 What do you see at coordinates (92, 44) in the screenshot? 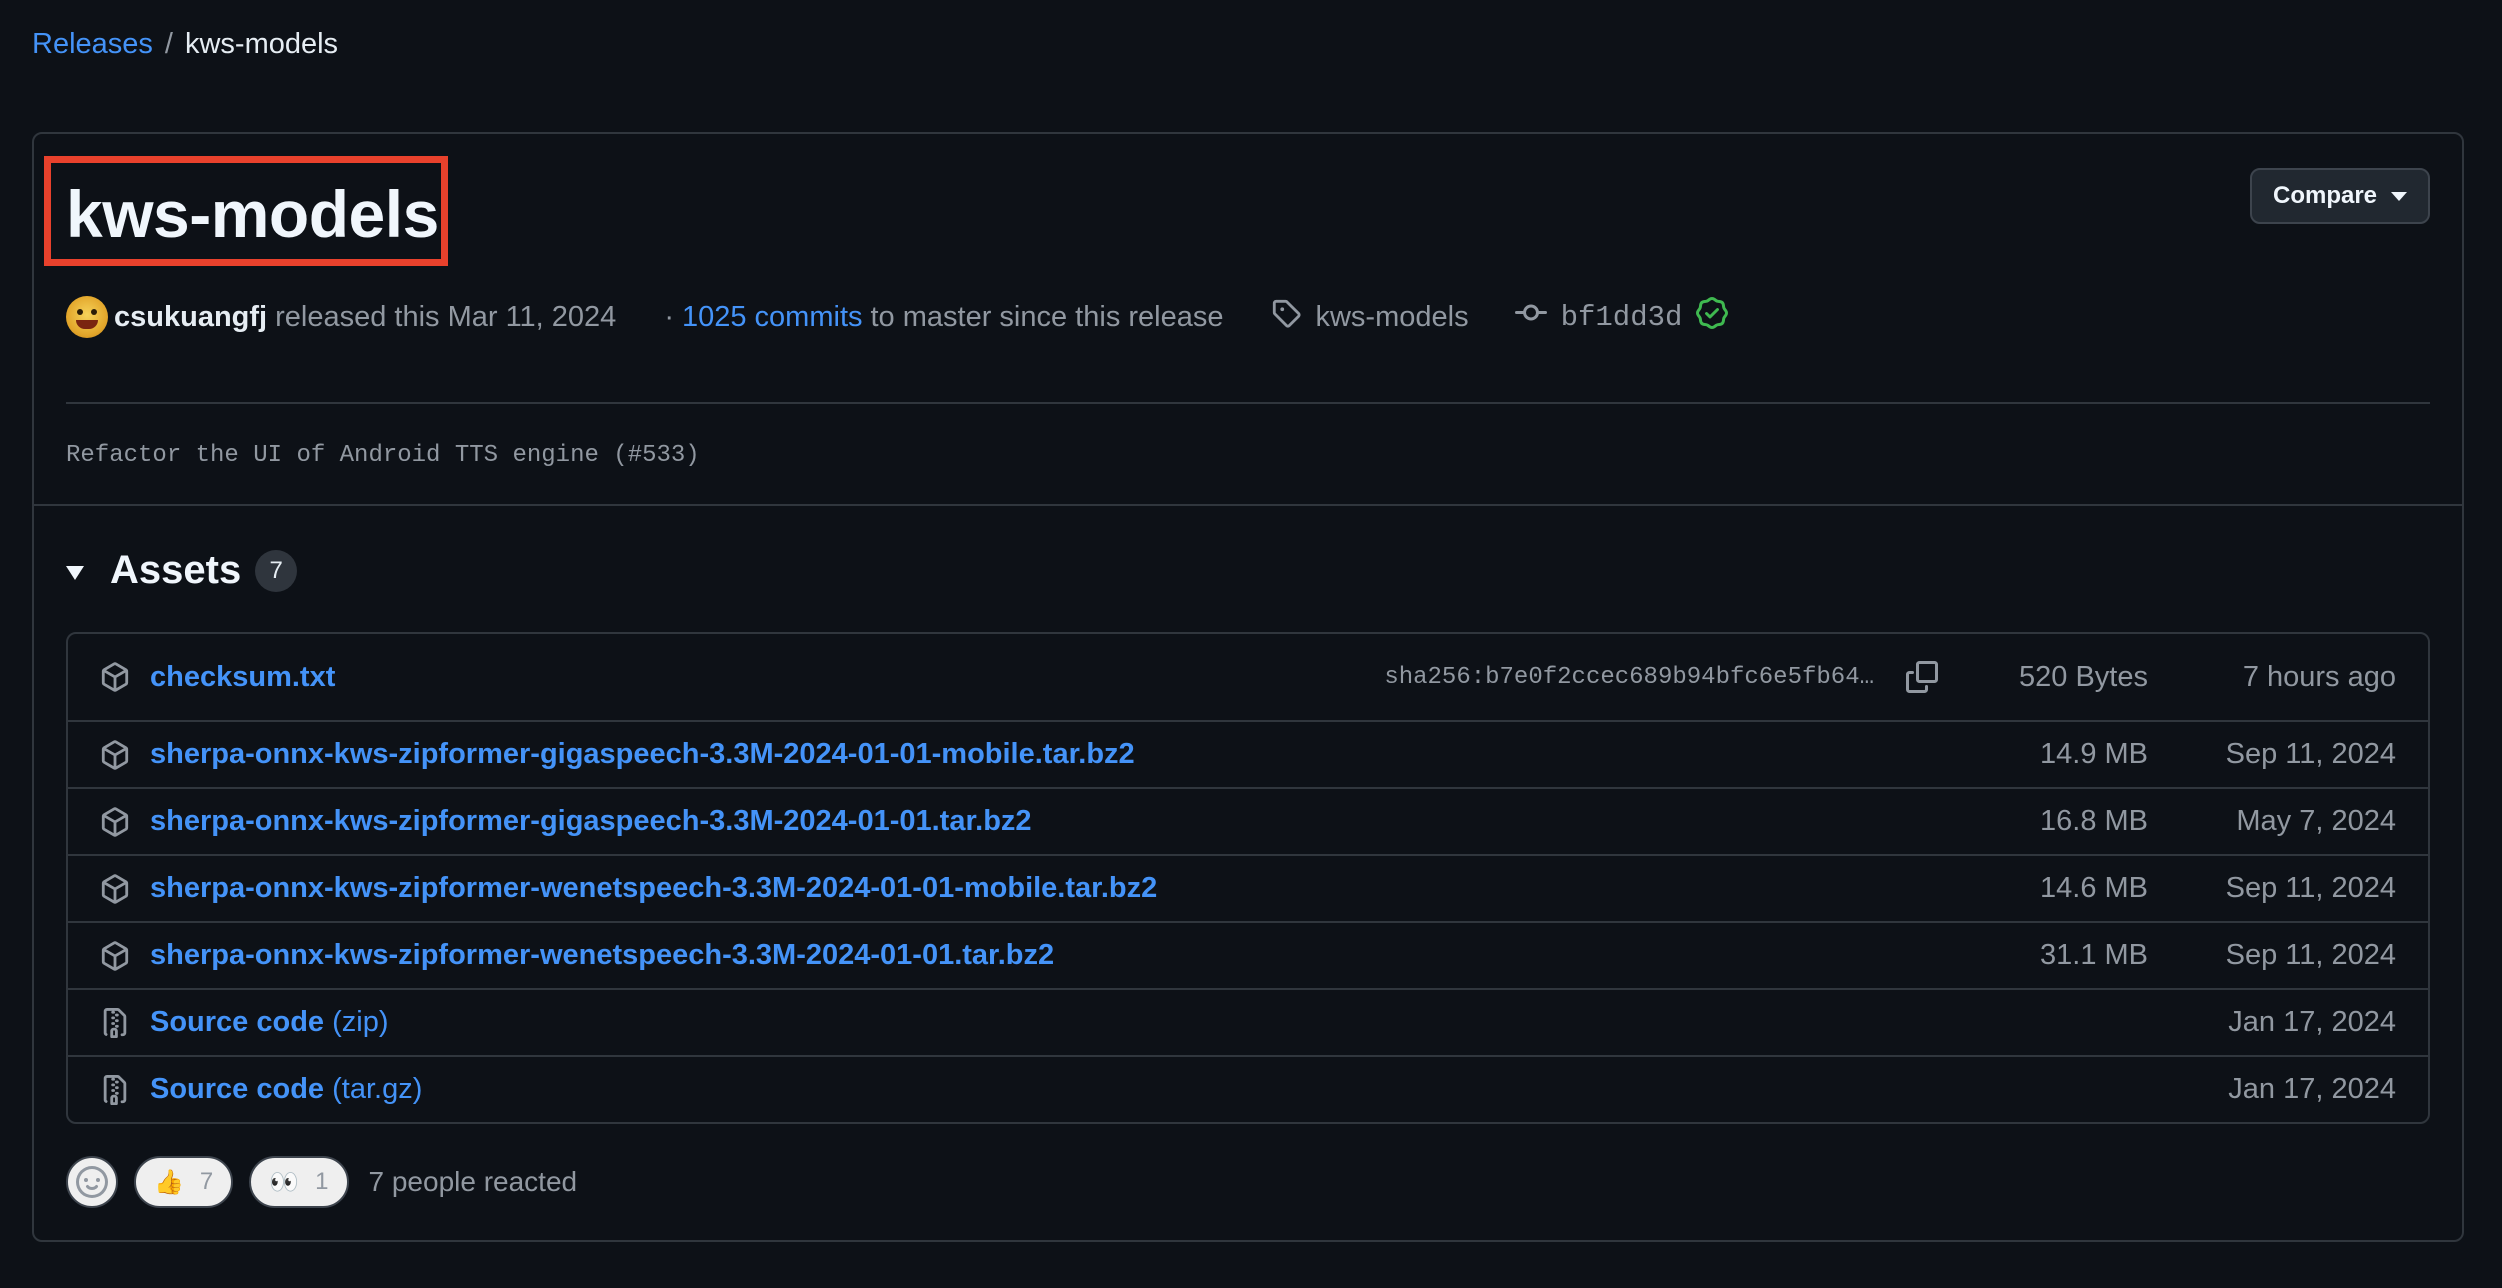
I see `breadcrumb-releases-link: Releases` at bounding box center [92, 44].